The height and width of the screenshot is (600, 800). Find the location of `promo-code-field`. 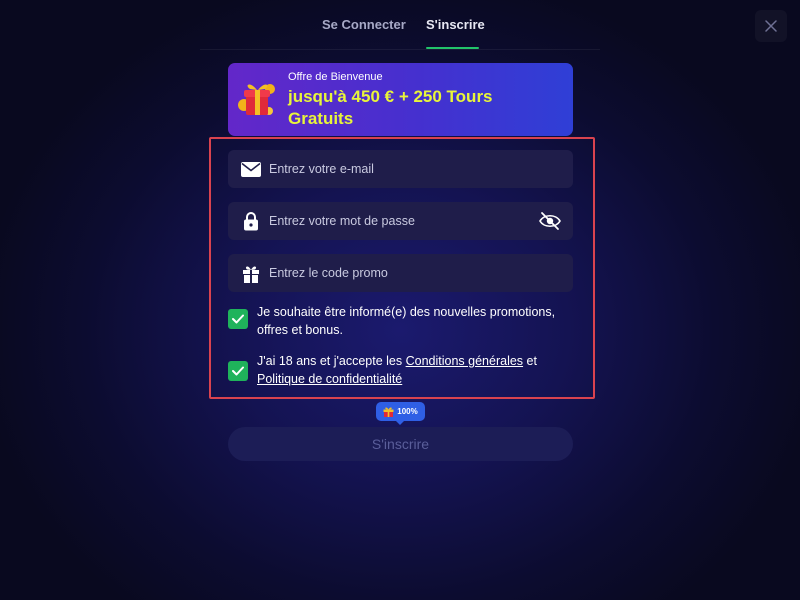

promo-code-field is located at coordinates (400, 273).